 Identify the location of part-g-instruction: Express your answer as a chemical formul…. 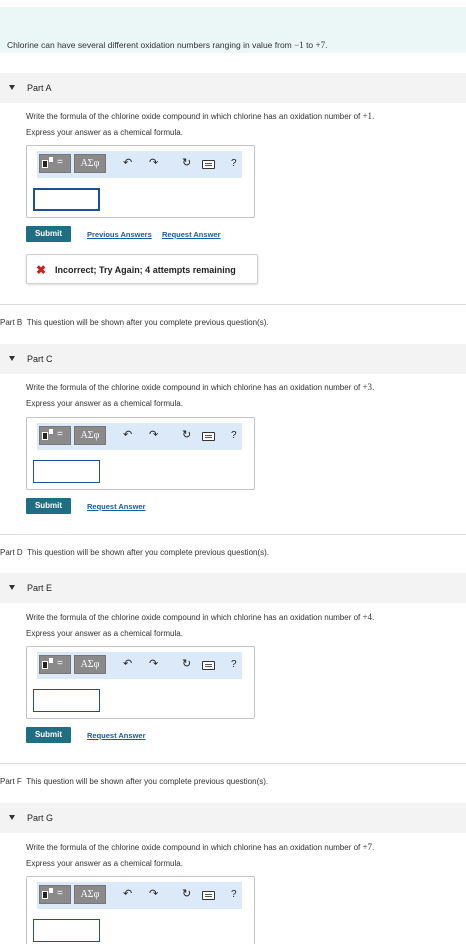
(104, 863).